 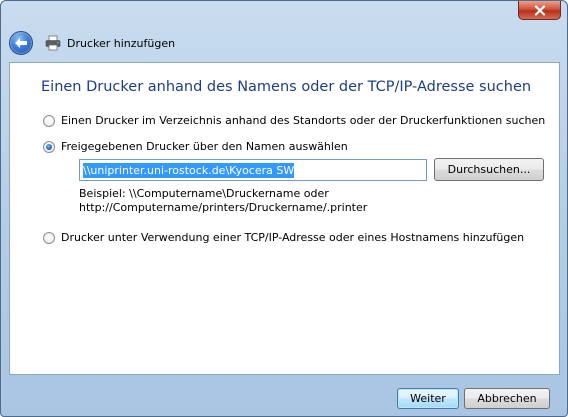 What do you see at coordinates (507, 398) in the screenshot?
I see `cancel-button: Abbrechen` at bounding box center [507, 398].